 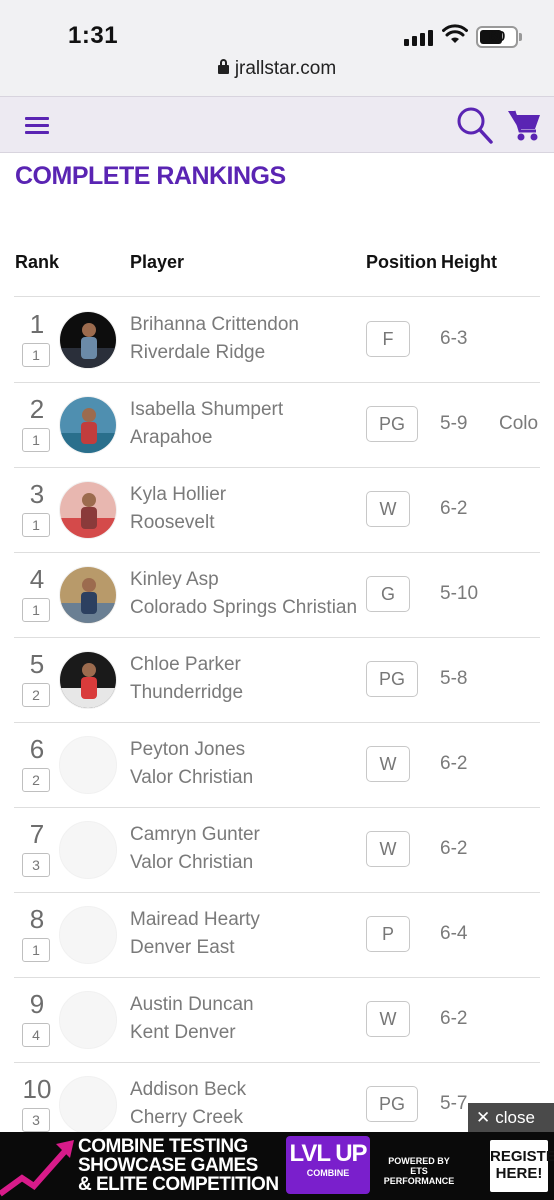 What do you see at coordinates (37, 494) in the screenshot?
I see `rank-number: 3` at bounding box center [37, 494].